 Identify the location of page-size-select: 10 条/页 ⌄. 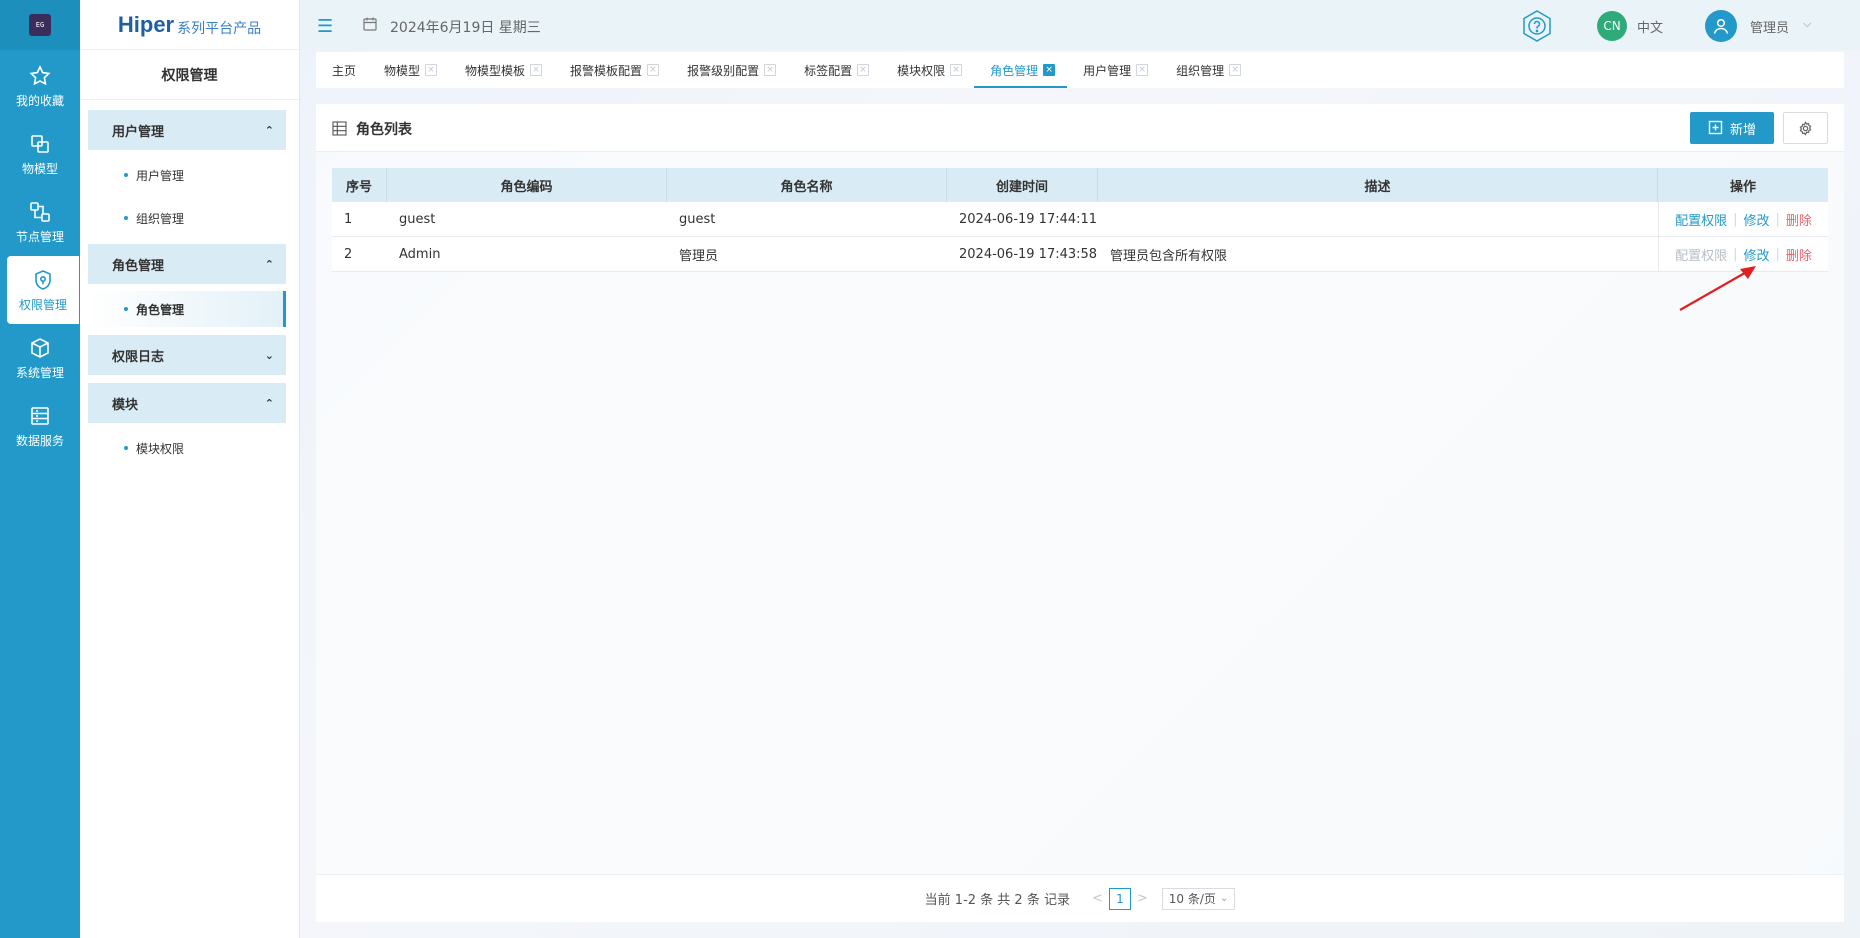
(1198, 898).